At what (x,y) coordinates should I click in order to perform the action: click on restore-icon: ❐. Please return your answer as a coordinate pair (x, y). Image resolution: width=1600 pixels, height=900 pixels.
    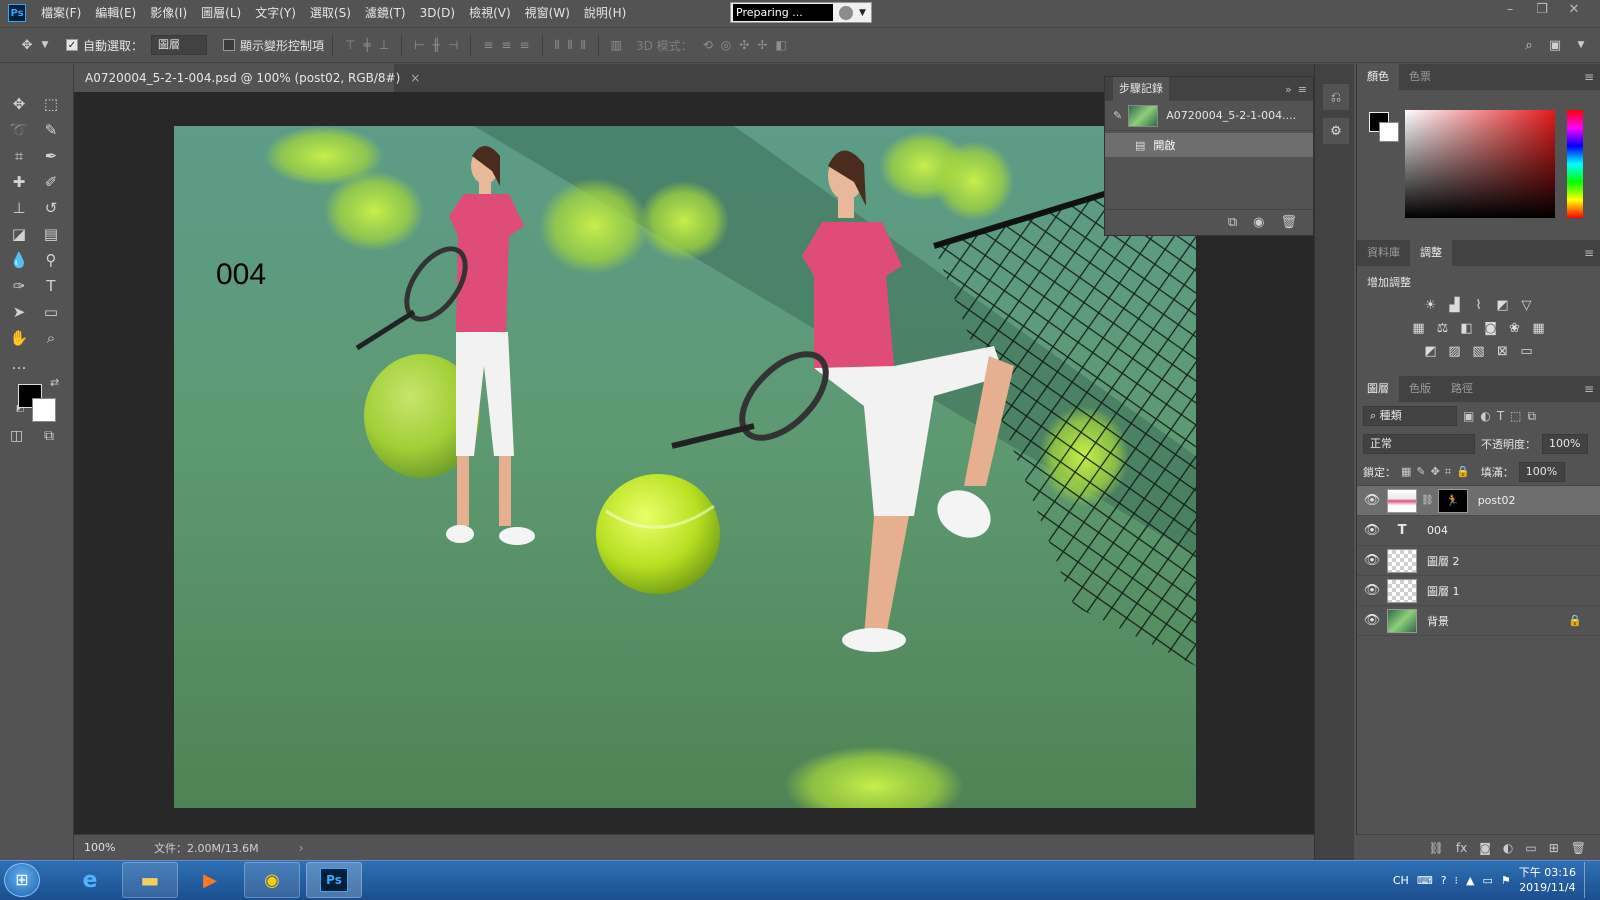
    Looking at the image, I should click on (1542, 10).